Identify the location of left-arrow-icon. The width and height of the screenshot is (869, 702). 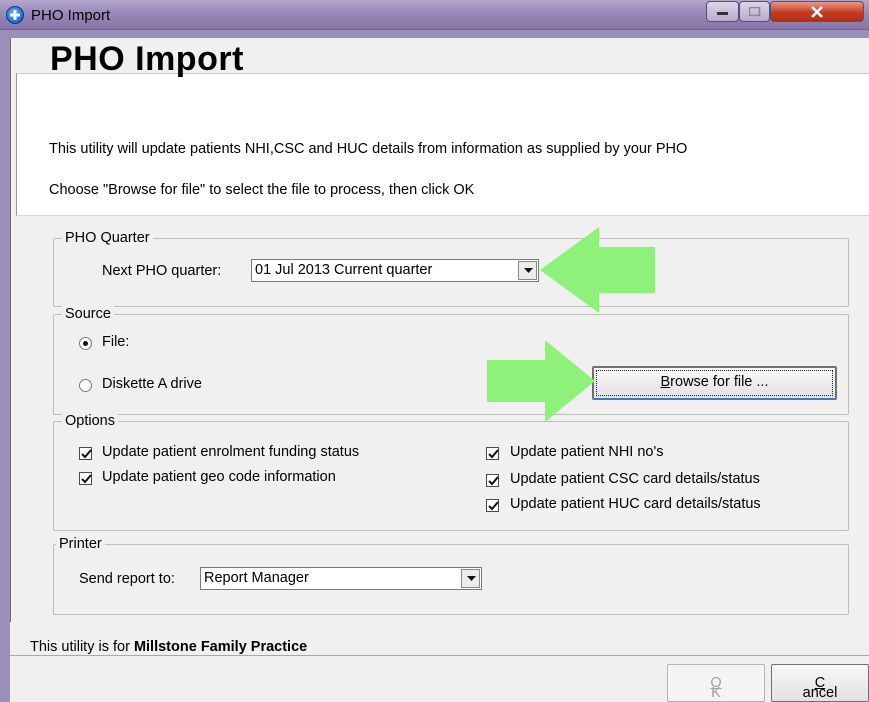
(597, 270).